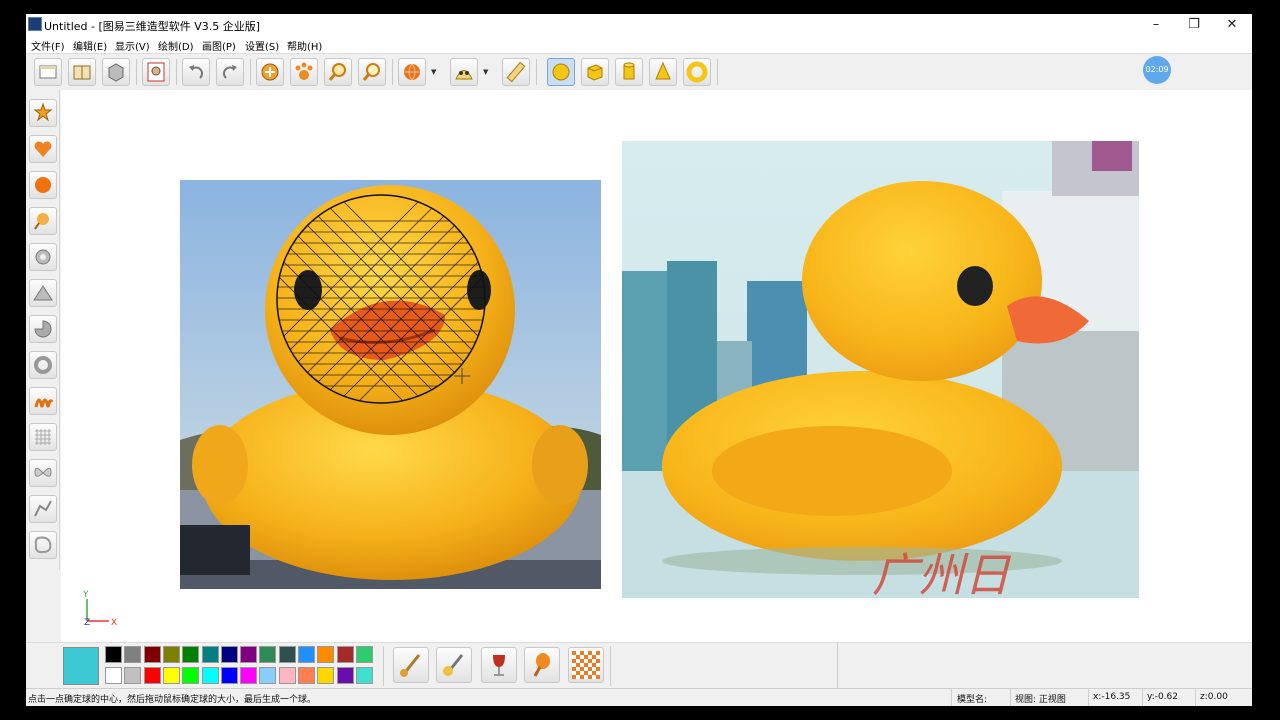 The image size is (1280, 720). What do you see at coordinates (116, 72) in the screenshot?
I see `save-icon` at bounding box center [116, 72].